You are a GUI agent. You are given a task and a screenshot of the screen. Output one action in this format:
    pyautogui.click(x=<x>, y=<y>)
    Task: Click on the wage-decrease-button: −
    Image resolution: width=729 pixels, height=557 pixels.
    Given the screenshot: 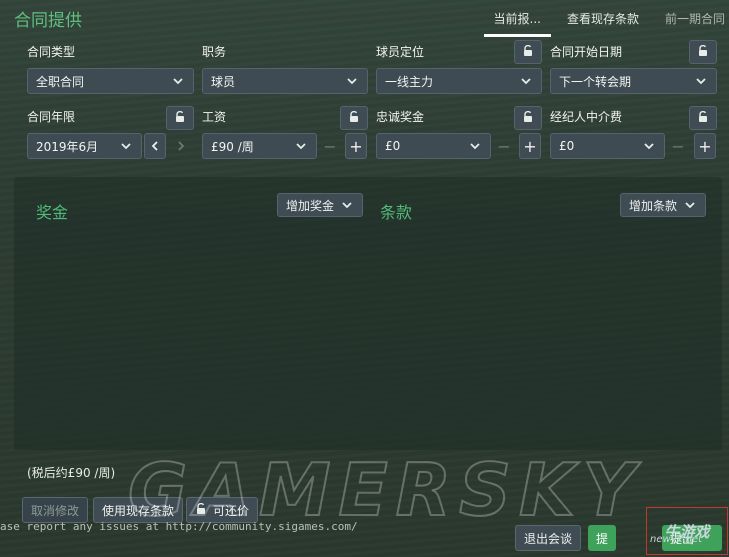 What is the action you would take?
    pyautogui.click(x=330, y=146)
    